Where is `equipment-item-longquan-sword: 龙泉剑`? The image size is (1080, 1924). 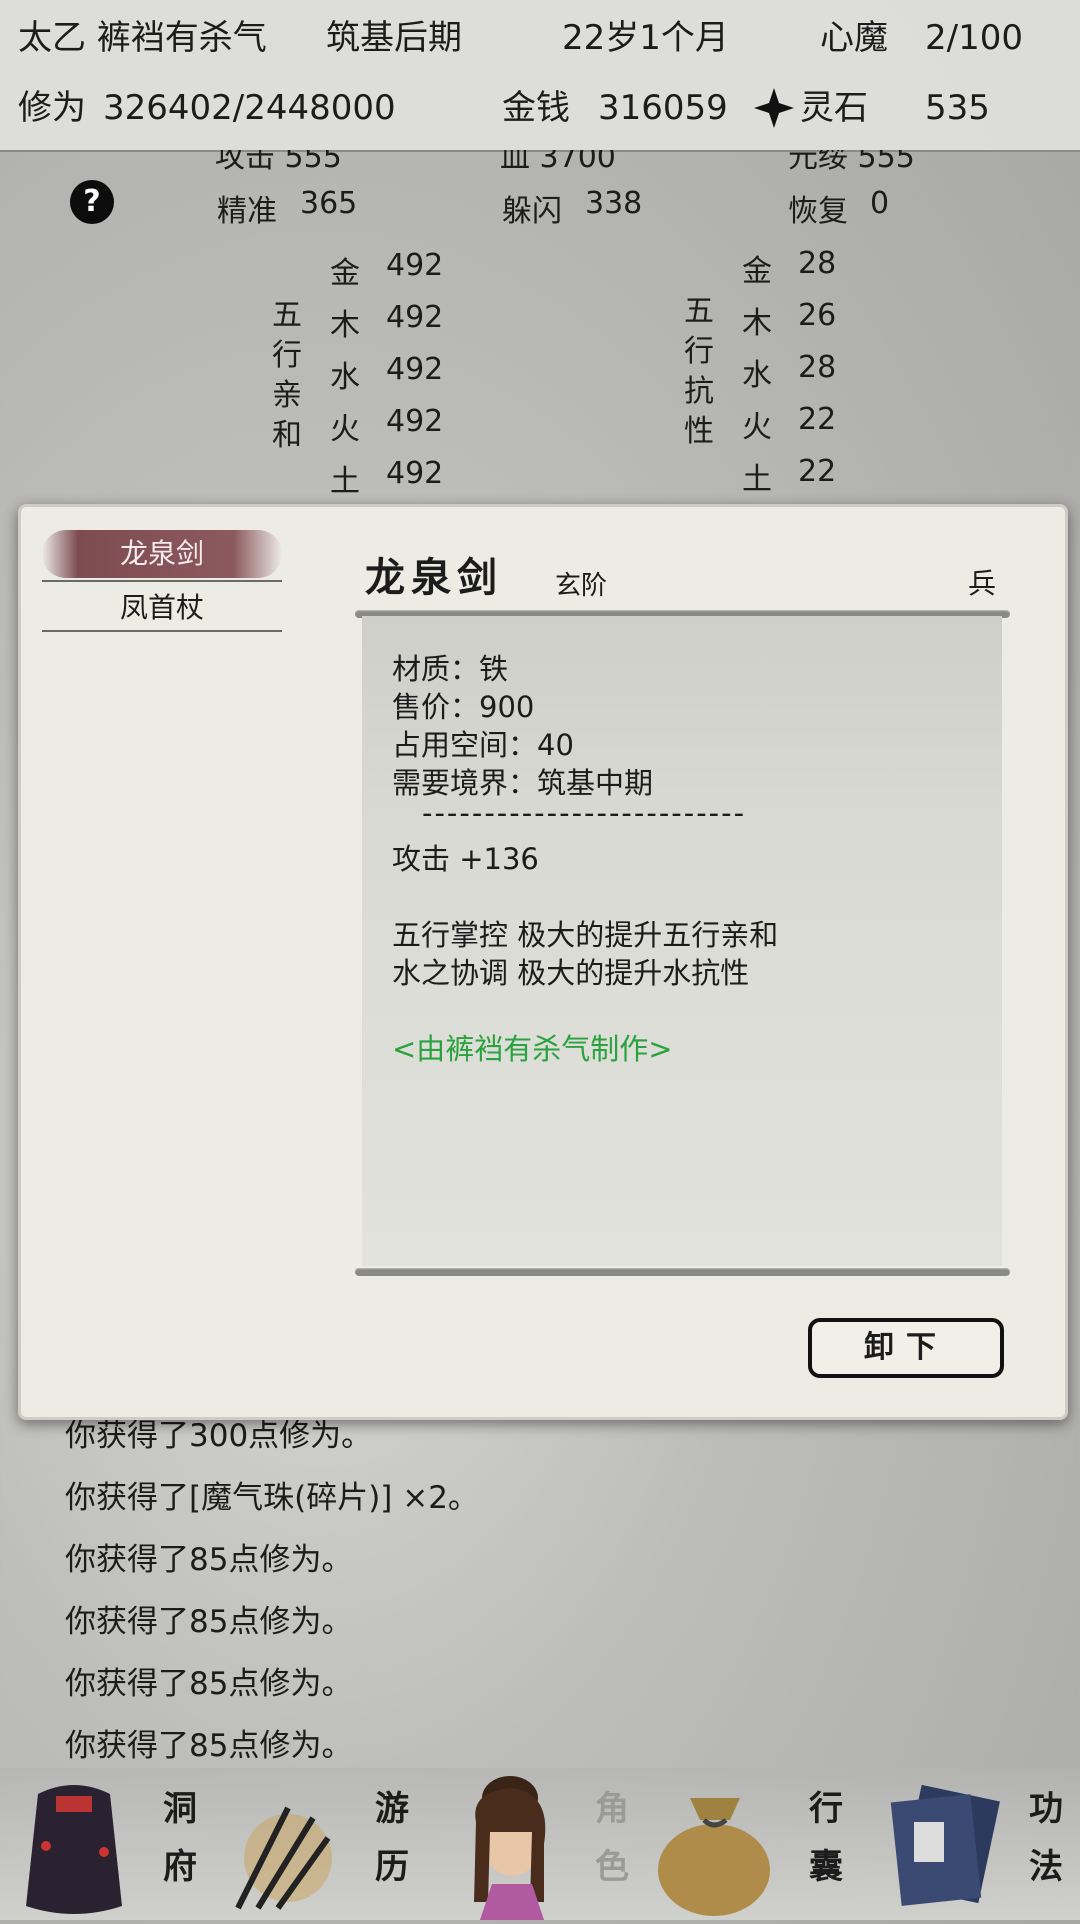 equipment-item-longquan-sword: 龙泉剑 is located at coordinates (162, 554).